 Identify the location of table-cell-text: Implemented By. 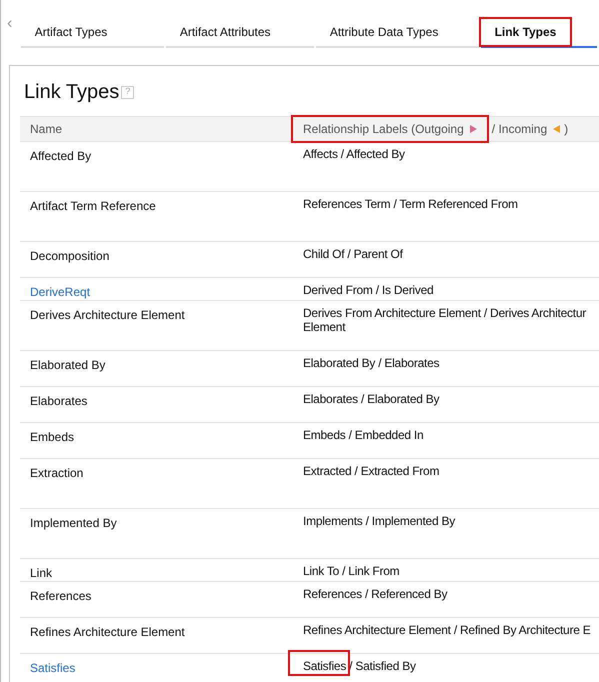
(73, 523).